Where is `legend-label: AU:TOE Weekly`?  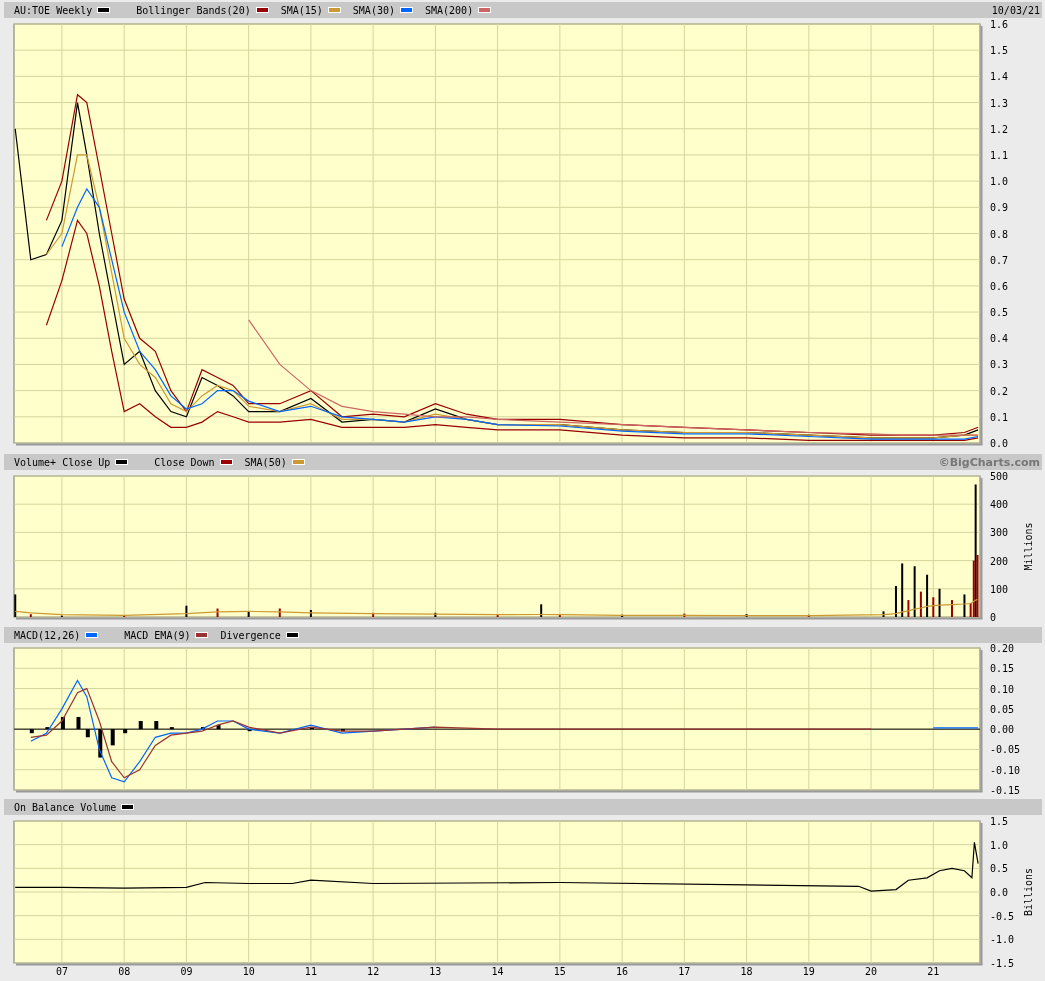
legend-label: AU:TOE Weekly is located at coordinates (53, 10).